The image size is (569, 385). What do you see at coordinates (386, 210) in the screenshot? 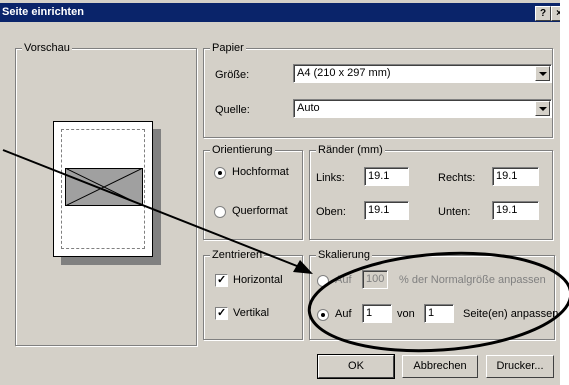
I see `margin-top-input: 19.1` at bounding box center [386, 210].